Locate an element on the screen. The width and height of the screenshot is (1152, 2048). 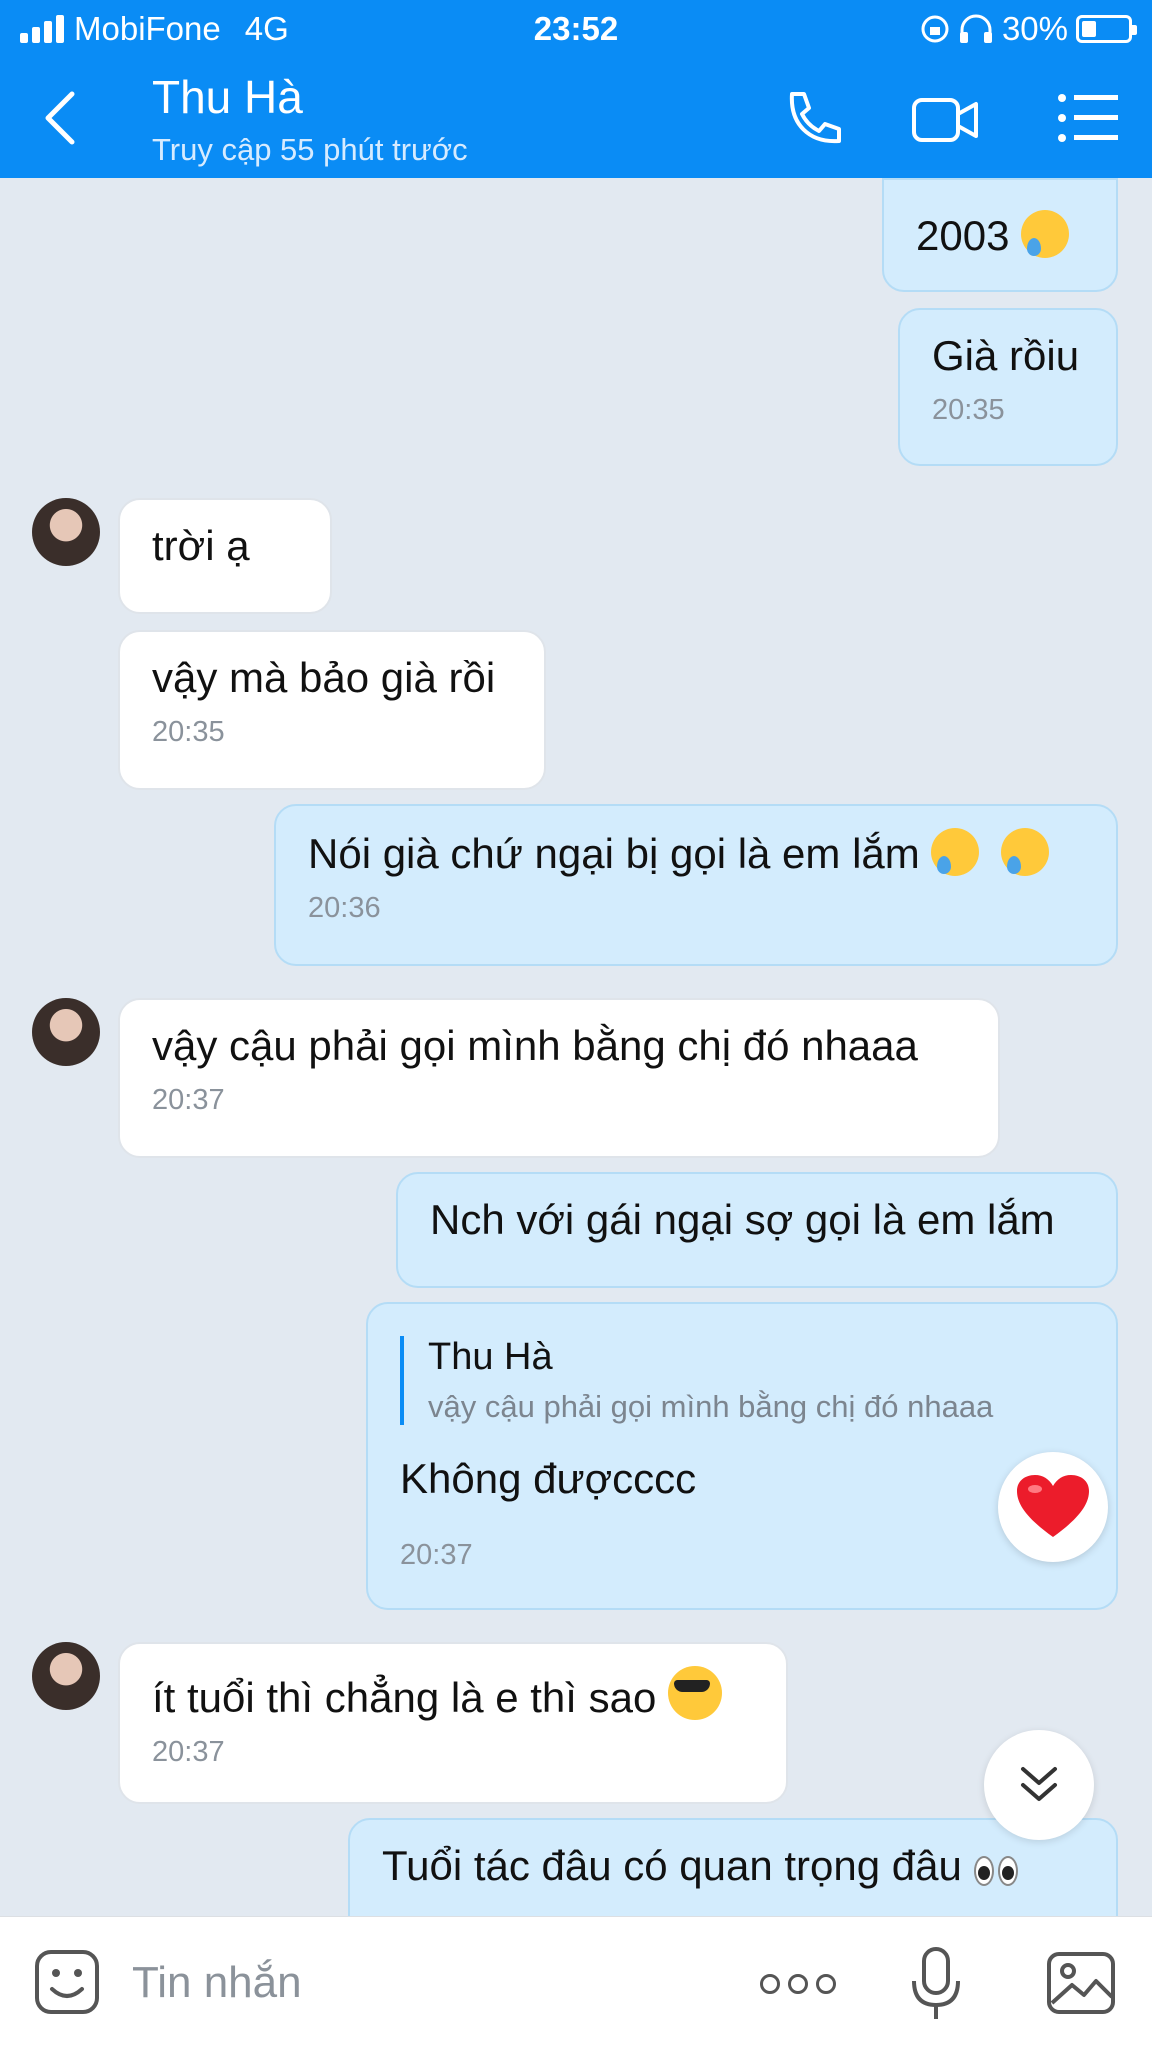
message-sent: Tuổi tác đâu có quan trọng đâu is located at coordinates (733, 1867).